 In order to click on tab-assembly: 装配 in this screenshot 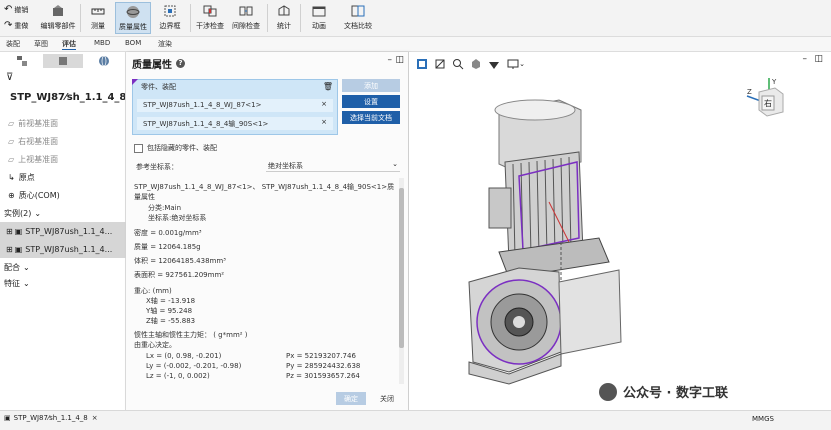, I will do `click(13, 44)`.